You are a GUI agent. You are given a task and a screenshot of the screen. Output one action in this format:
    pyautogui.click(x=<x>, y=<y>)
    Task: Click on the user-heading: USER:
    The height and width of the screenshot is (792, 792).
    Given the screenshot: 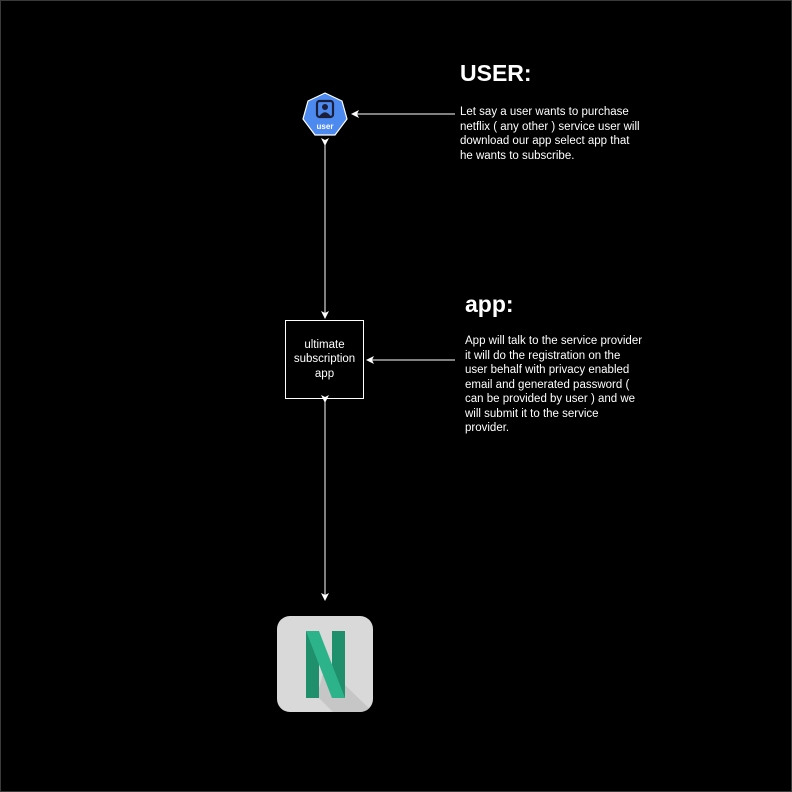 What is the action you would take?
    pyautogui.click(x=496, y=73)
    